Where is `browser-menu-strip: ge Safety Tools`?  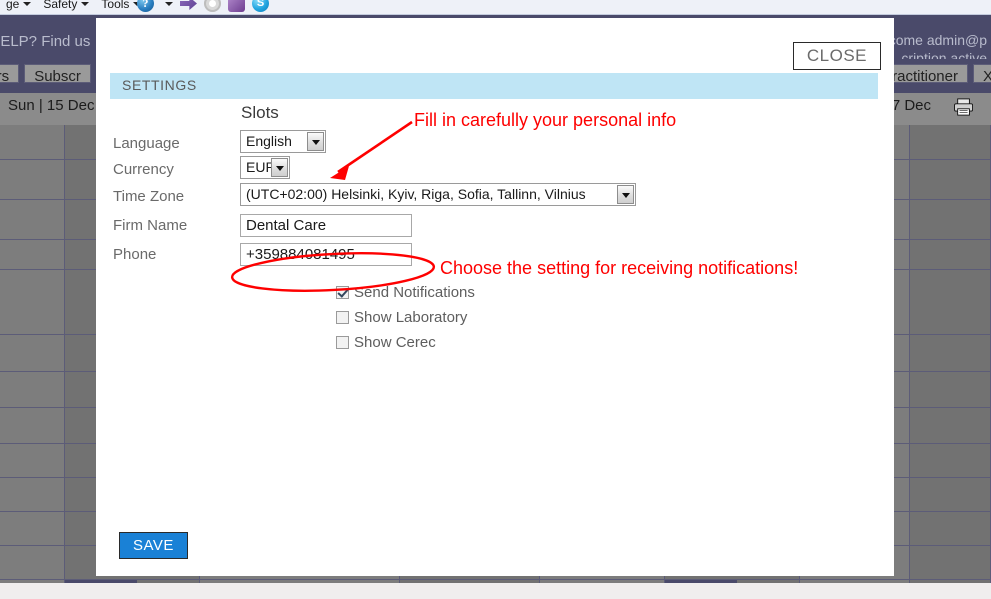
browser-menu-strip: ge Safety Tools is located at coordinates (73, 7).